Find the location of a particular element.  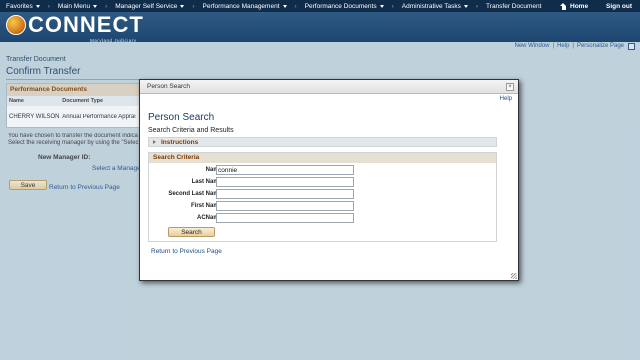

logo-text: CONNECT is located at coordinates (86, 24).